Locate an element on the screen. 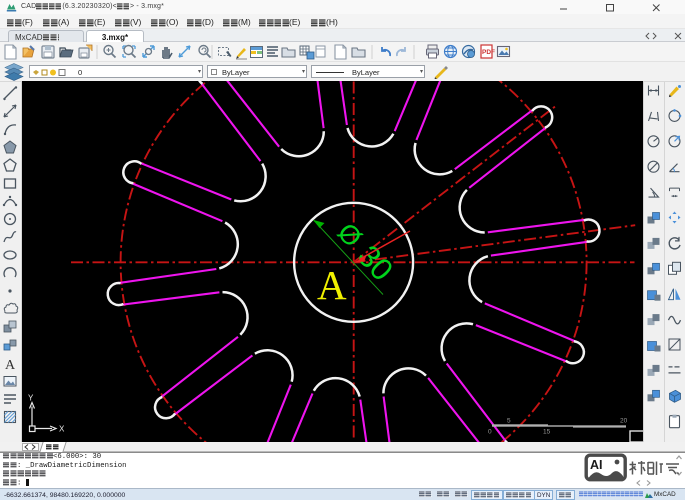 The image size is (685, 500). svg-text: X is located at coordinates (62, 429).